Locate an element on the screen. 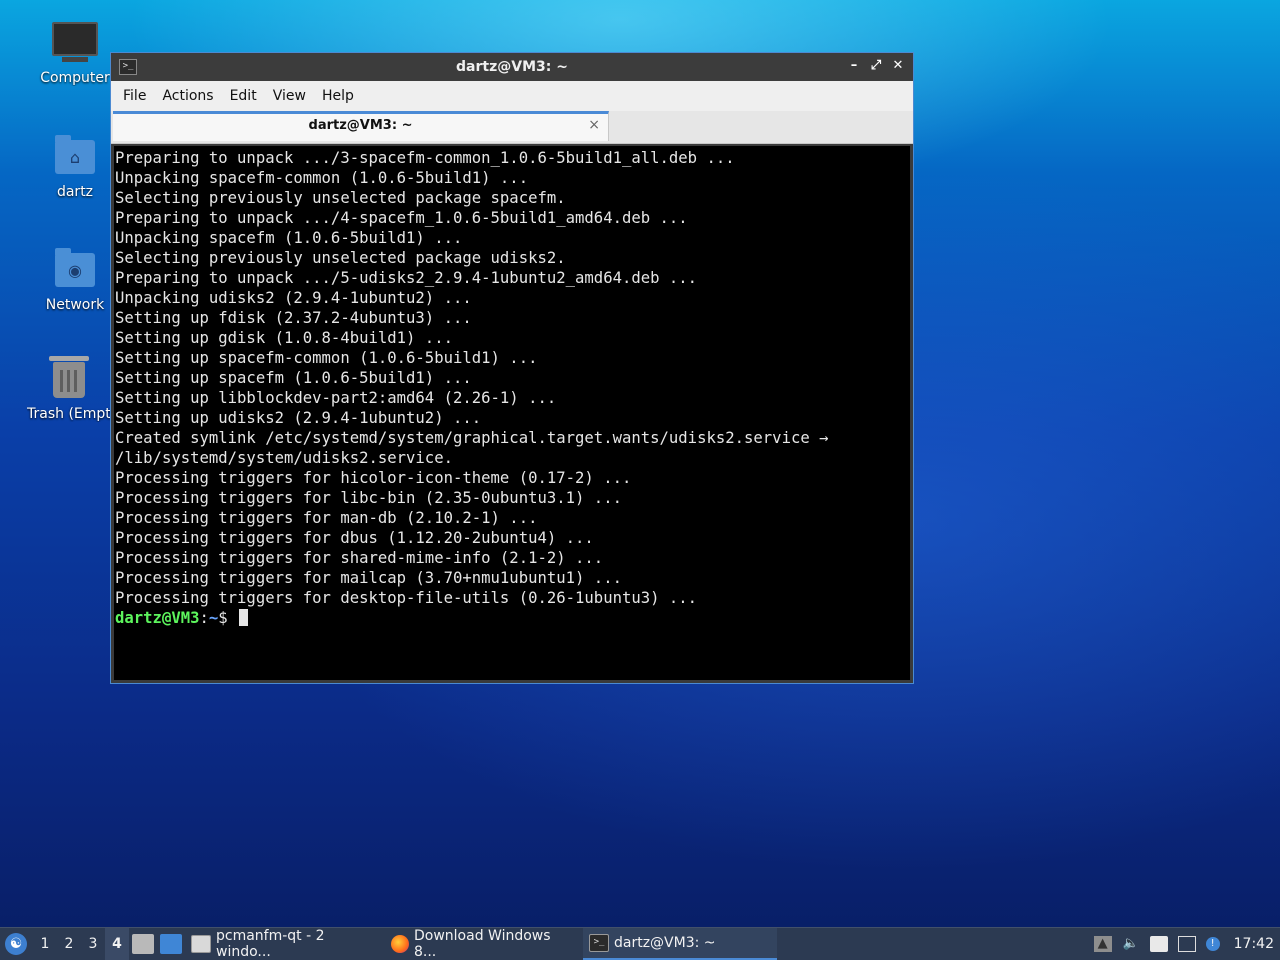 The width and height of the screenshot is (1280, 960). network-icon is located at coordinates (1186, 944).